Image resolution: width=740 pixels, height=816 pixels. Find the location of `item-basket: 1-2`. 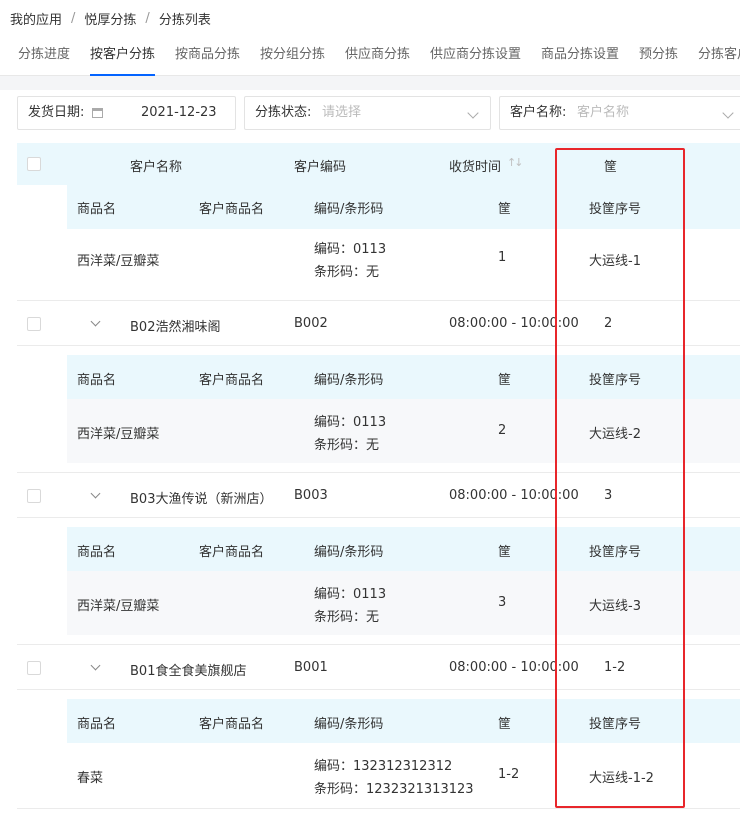

item-basket: 1-2 is located at coordinates (509, 774).